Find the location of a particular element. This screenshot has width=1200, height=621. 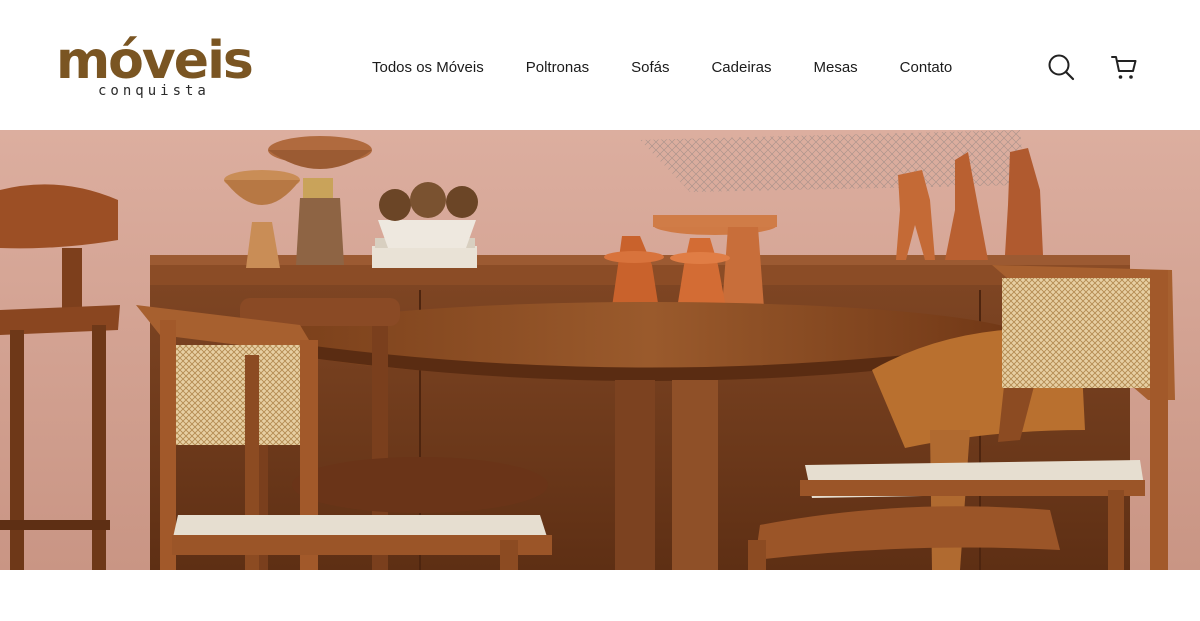

brand-logo: móveis conquista is located at coordinates (156, 62).